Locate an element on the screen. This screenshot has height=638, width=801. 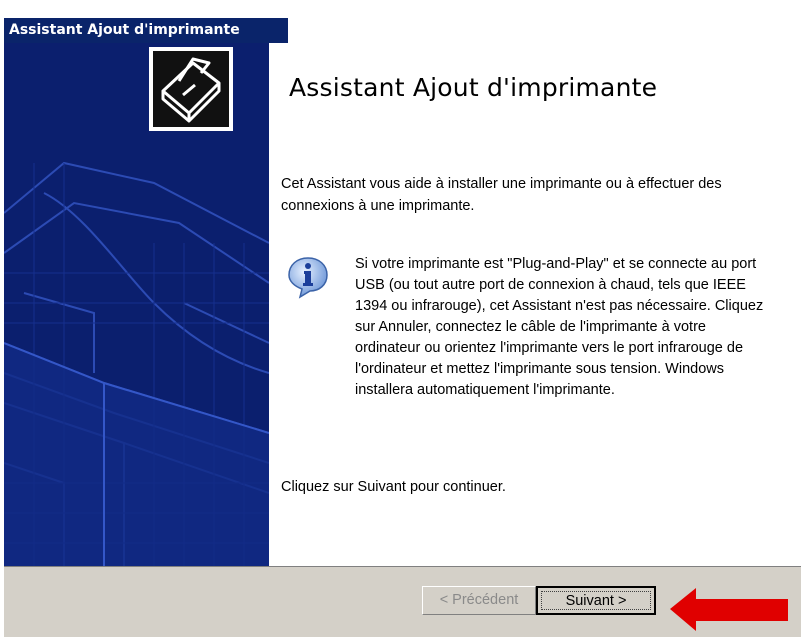
previous-button-label: < Précédent is located at coordinates (479, 600).